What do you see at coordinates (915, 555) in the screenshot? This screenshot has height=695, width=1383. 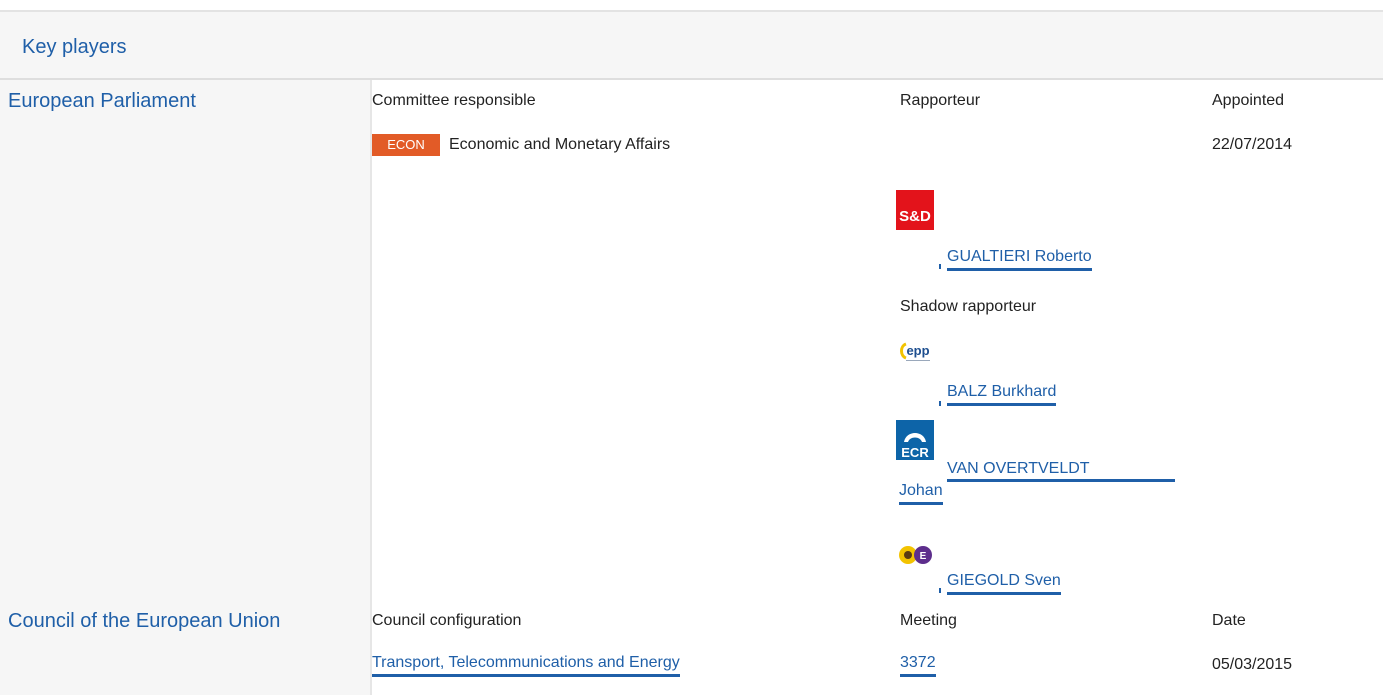 I see `greens-efa-logo-icon: E` at bounding box center [915, 555].